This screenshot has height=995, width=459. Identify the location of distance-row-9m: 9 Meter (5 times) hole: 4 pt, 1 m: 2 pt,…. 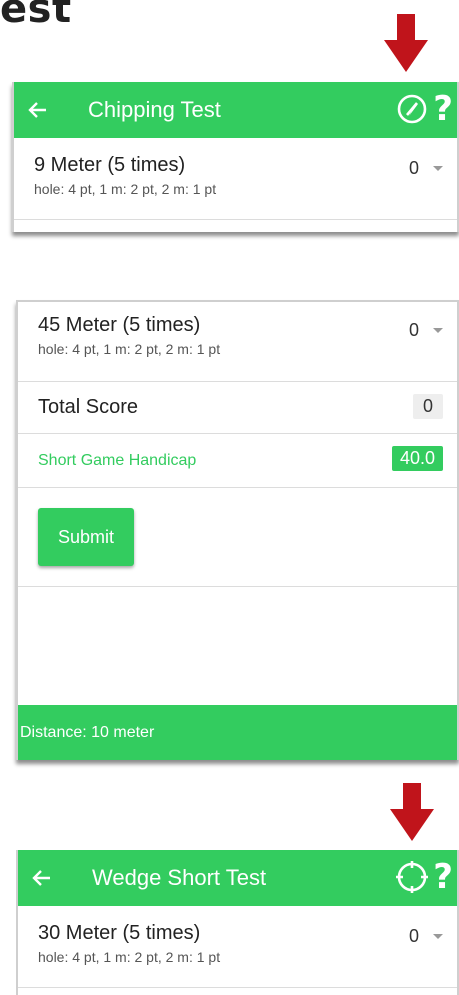
(235, 179).